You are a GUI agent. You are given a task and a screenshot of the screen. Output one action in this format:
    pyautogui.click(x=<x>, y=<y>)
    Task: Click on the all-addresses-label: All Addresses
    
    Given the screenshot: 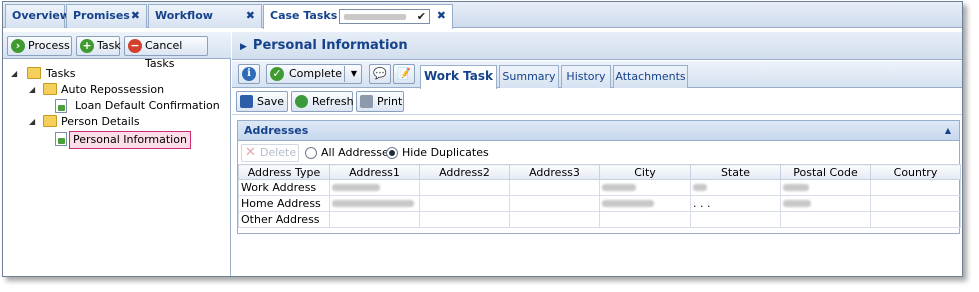 What is the action you would take?
    pyautogui.click(x=358, y=152)
    